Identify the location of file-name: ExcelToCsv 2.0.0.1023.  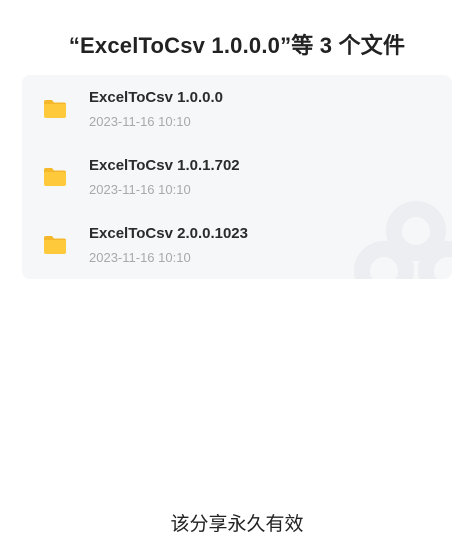
(168, 233).